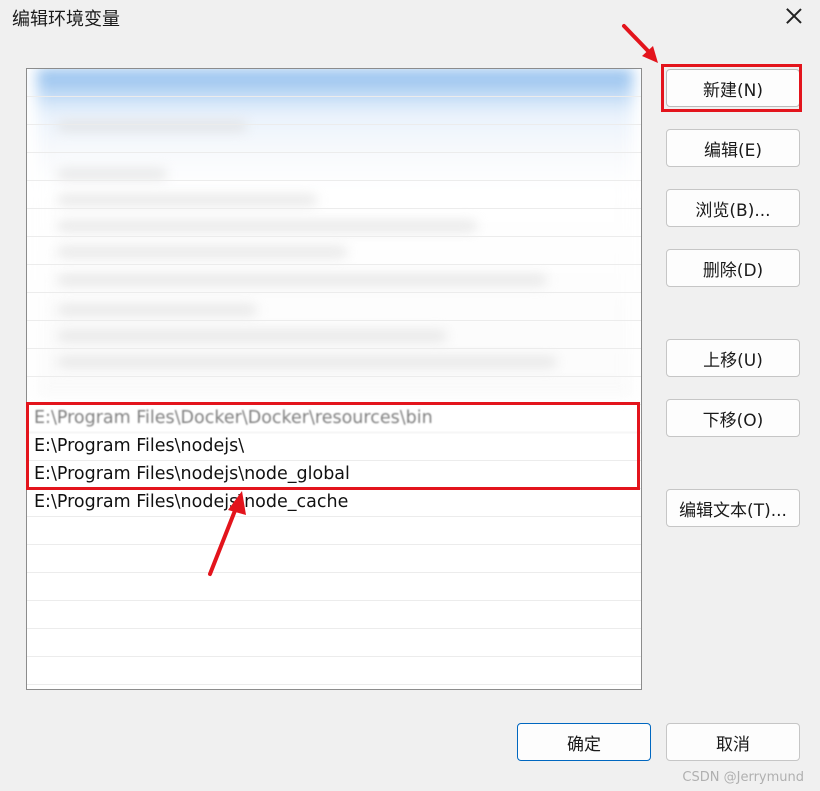 Image resolution: width=820 pixels, height=791 pixels. Describe the element at coordinates (794, 16) in the screenshot. I see `close-icon` at that location.